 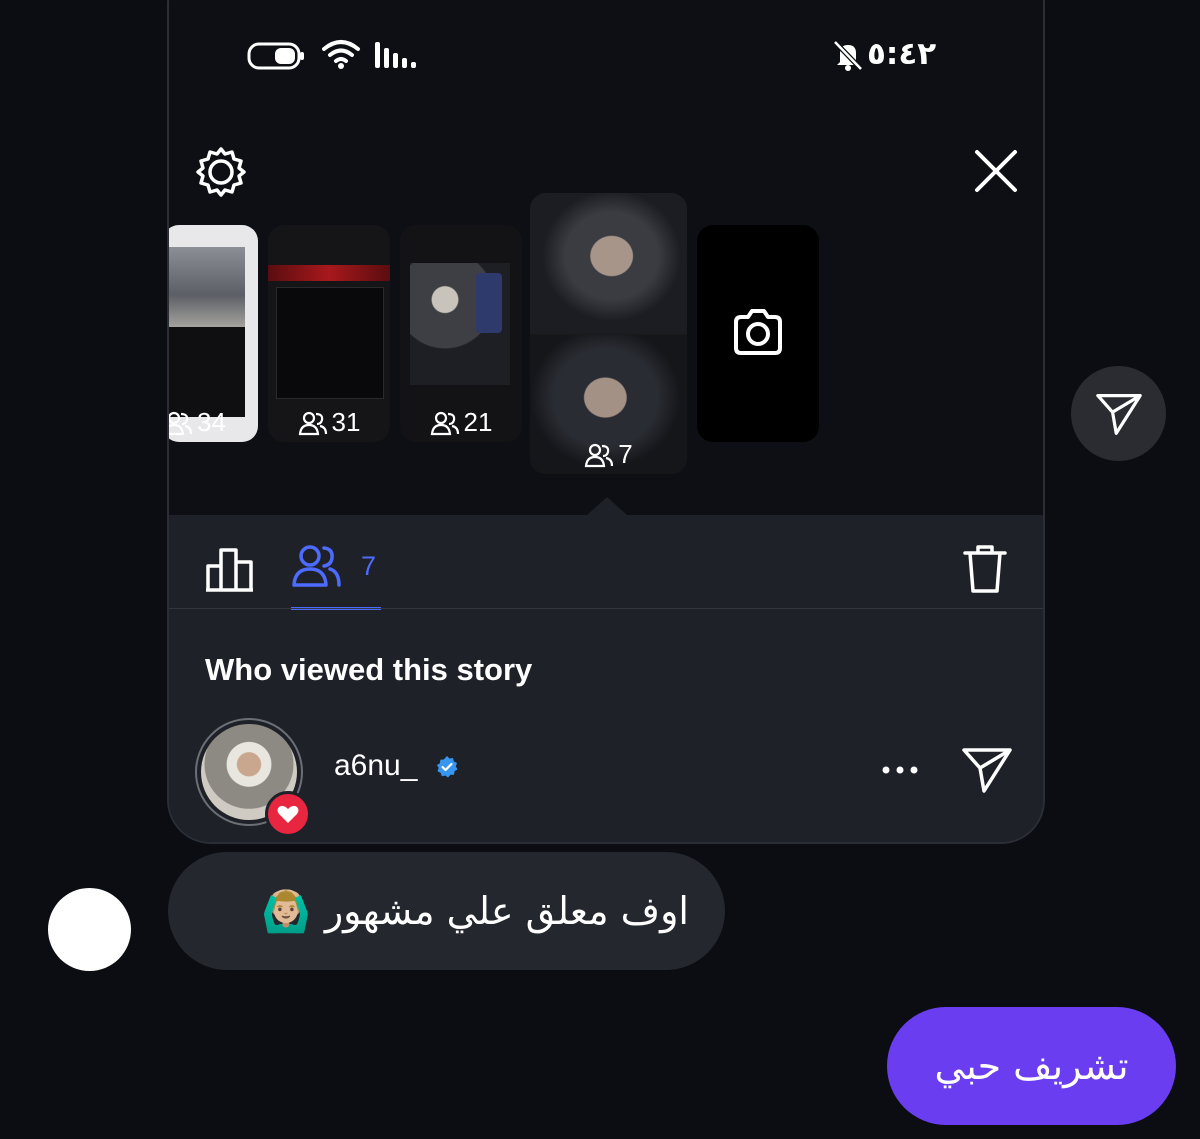 I want to click on heart-icon, so click(x=288, y=814).